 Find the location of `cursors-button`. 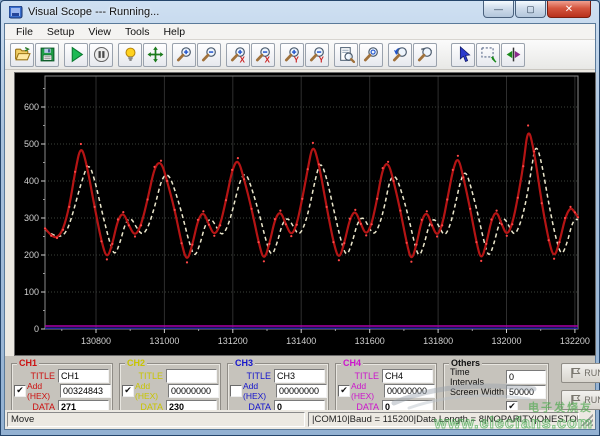

cursors-button is located at coordinates (513, 54).